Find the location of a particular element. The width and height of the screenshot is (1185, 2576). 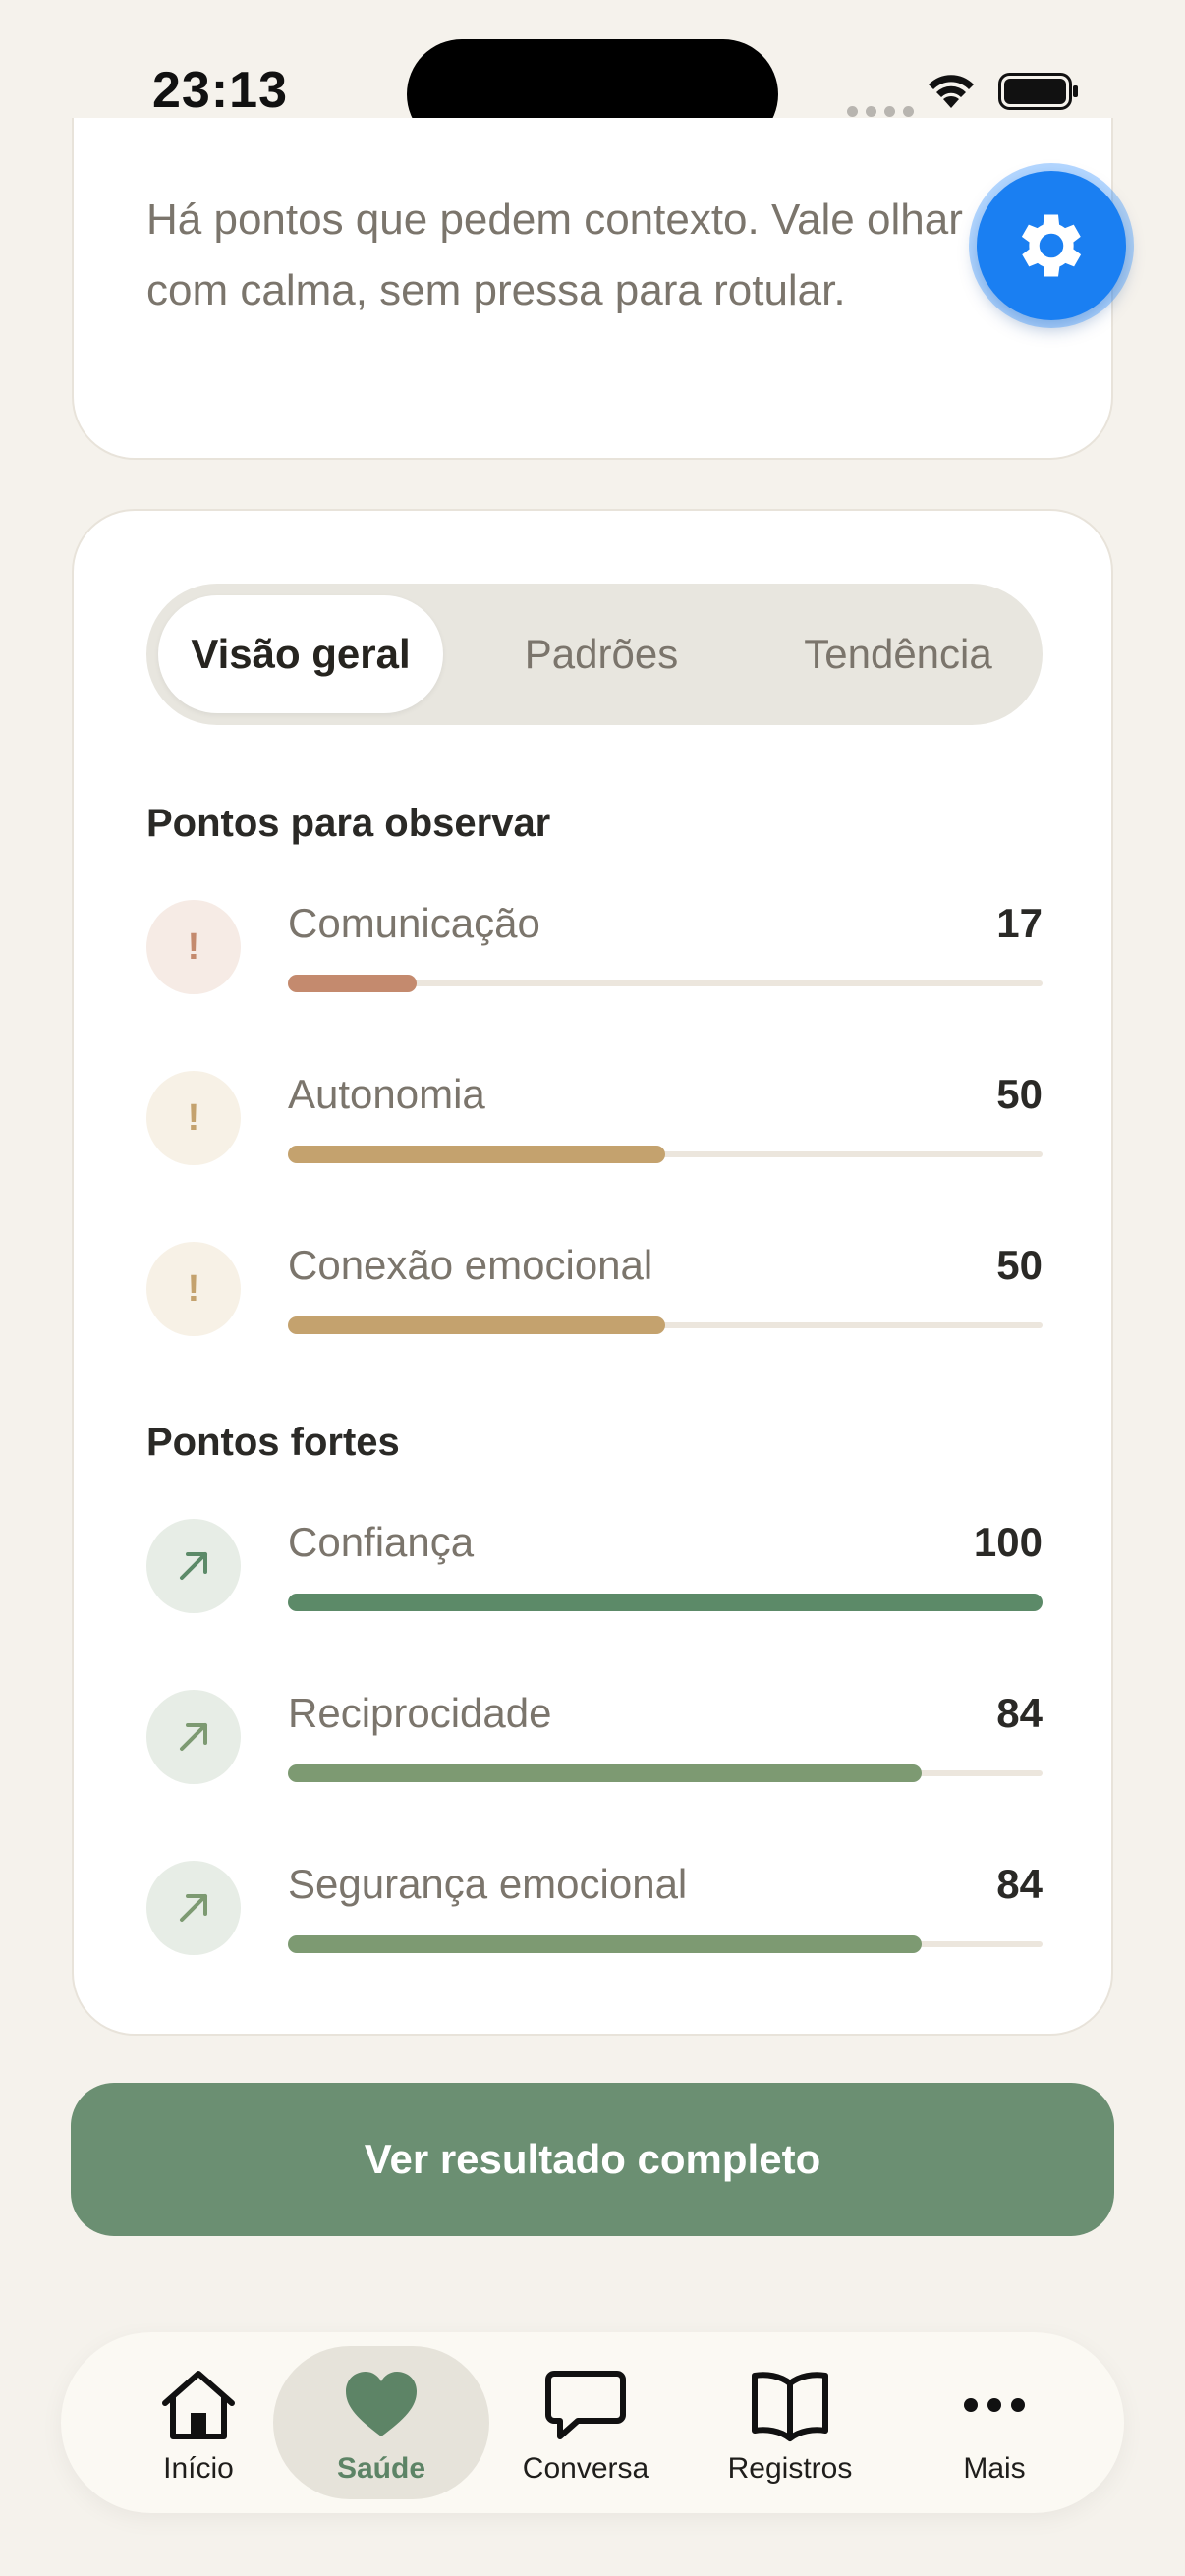

bottom-nav: Início Saúde Conversa Registros Mais is located at coordinates (592, 2422).